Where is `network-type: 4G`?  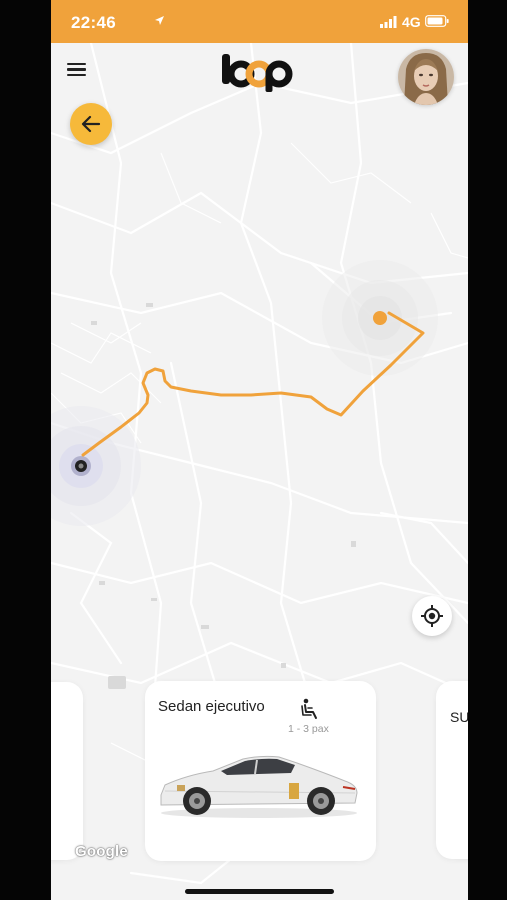
network-type: 4G is located at coordinates (411, 22).